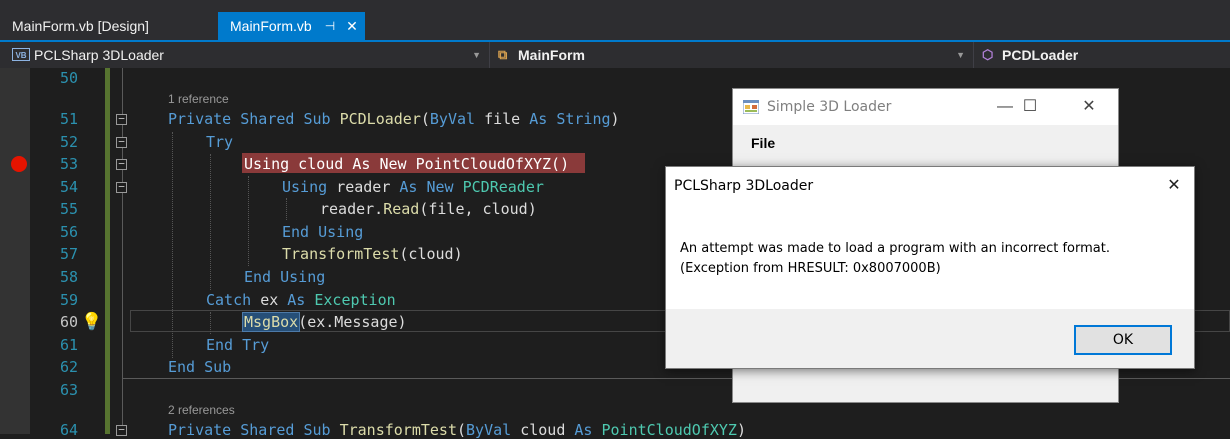  What do you see at coordinates (988, 54) in the screenshot?
I see `method-icon: ⬡` at bounding box center [988, 54].